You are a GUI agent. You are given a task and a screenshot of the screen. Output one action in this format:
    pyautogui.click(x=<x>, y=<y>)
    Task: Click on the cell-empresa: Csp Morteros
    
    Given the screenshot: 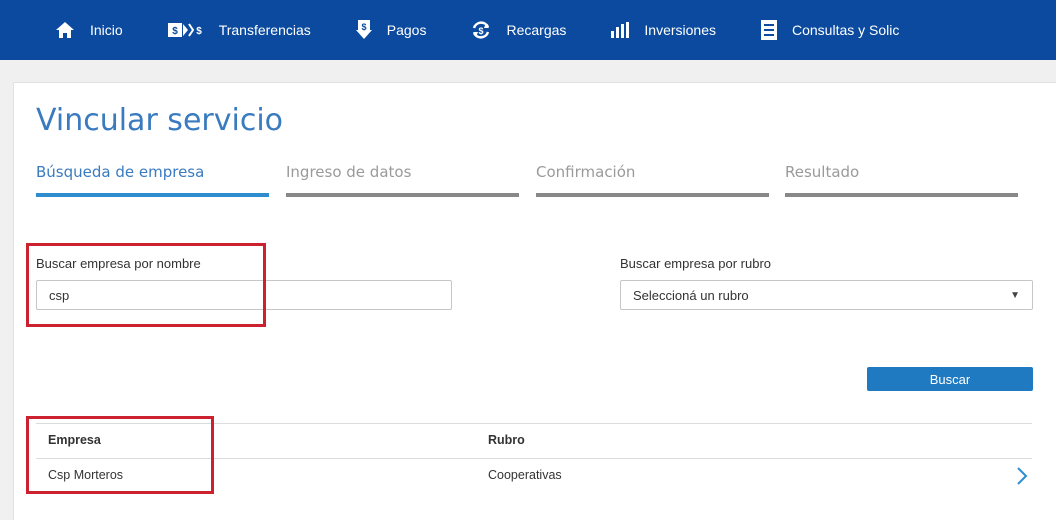 What is the action you would take?
    pyautogui.click(x=86, y=475)
    